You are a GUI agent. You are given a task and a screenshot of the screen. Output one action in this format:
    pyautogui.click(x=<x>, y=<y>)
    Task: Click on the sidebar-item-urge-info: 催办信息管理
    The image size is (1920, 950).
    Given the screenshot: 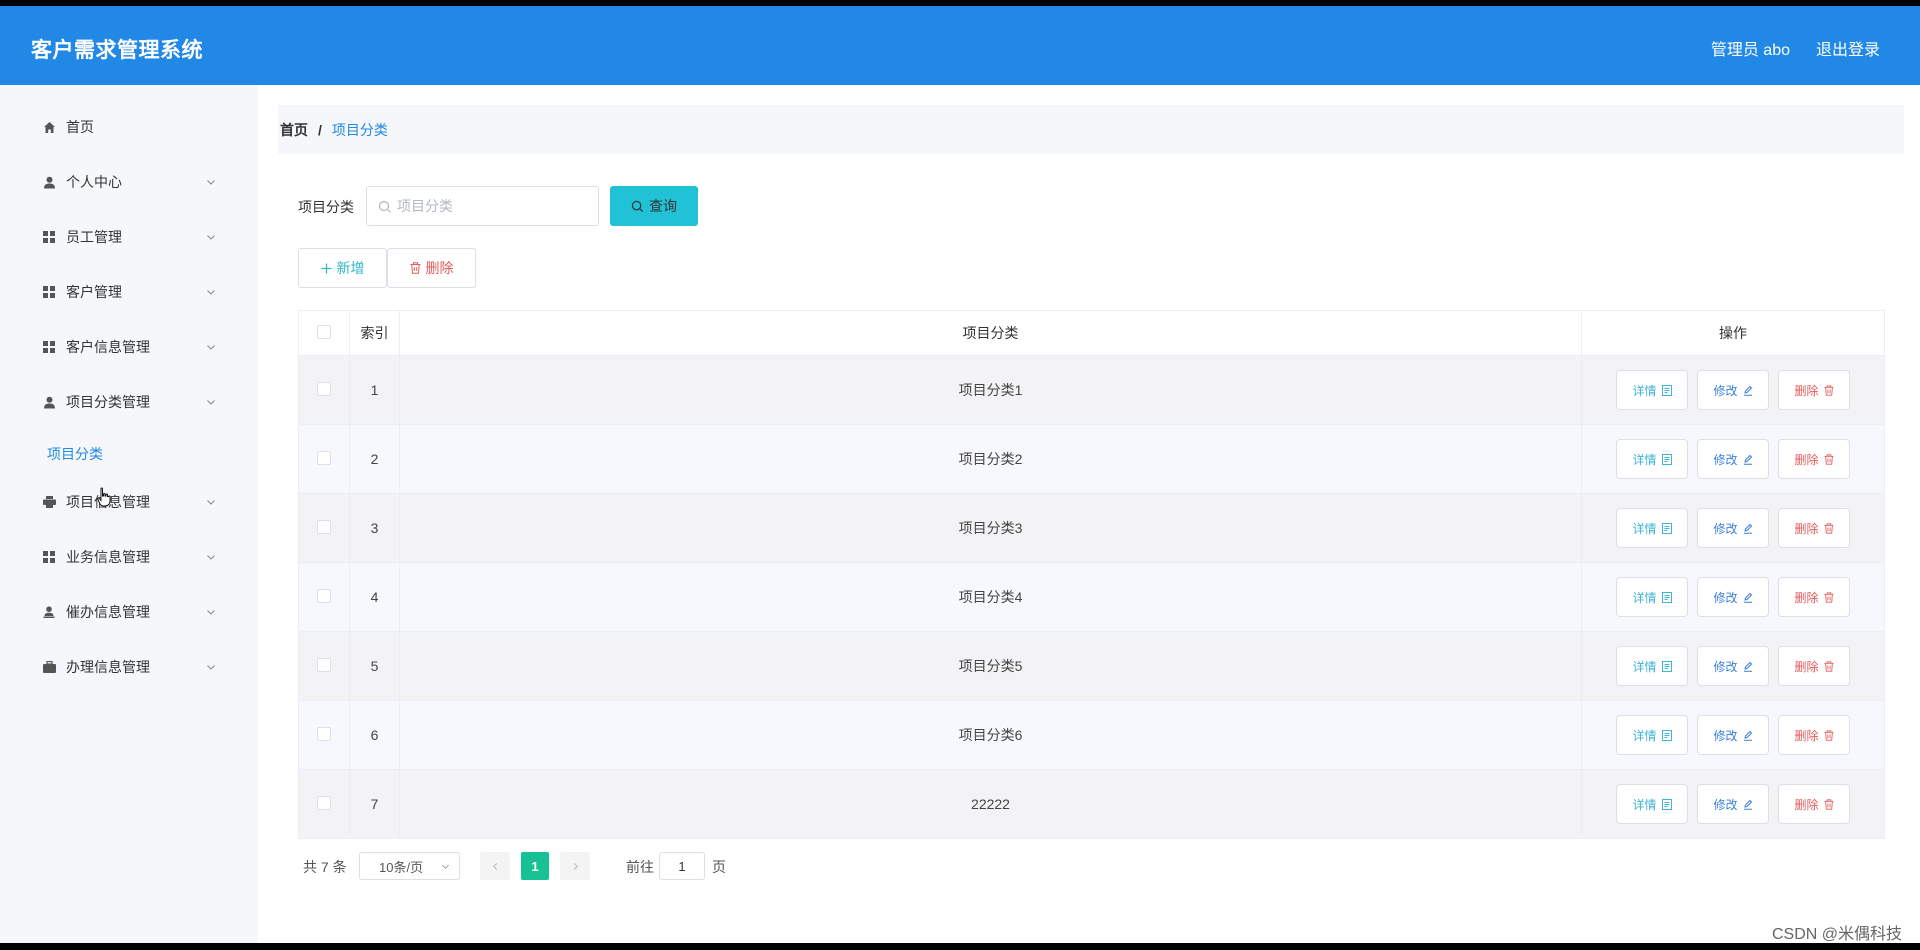 What is the action you would take?
    pyautogui.click(x=129, y=612)
    